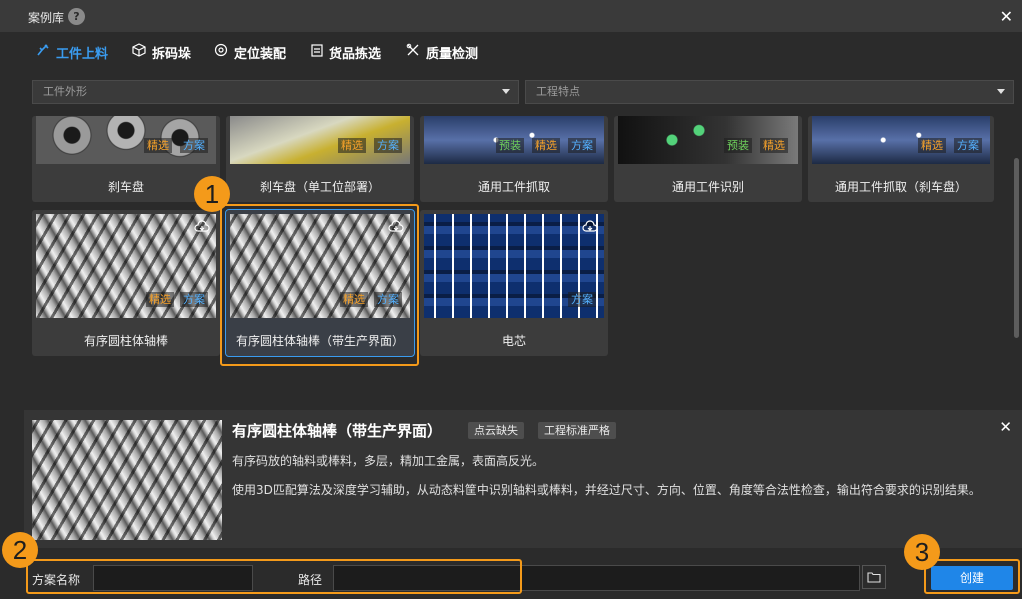 This screenshot has width=1022, height=599. Describe the element at coordinates (413, 52) in the screenshot. I see `tools-icon` at that location.